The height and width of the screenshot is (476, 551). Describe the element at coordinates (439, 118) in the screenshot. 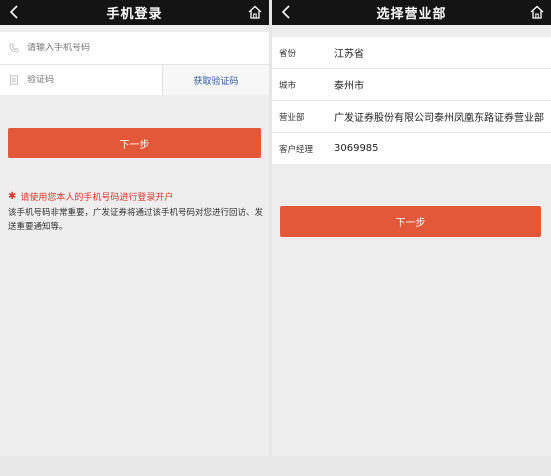

I see `branch-value: 广发证券股份有限公司泰州凤凰东路证券营业部` at that location.